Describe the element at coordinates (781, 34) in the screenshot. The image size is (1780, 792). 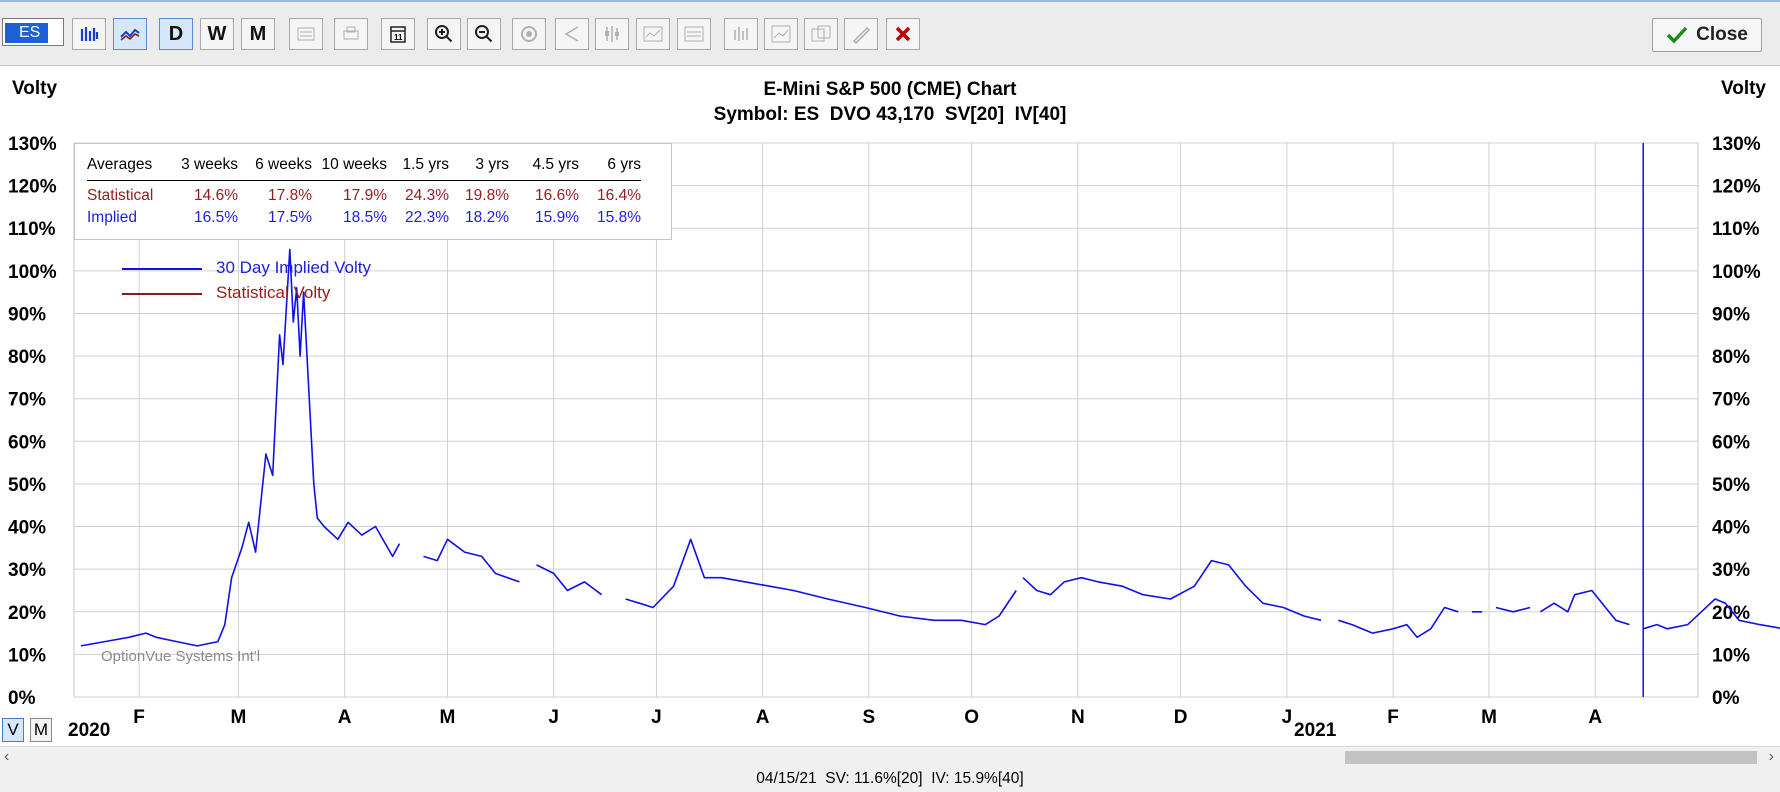
I see `chart-window-icon` at that location.